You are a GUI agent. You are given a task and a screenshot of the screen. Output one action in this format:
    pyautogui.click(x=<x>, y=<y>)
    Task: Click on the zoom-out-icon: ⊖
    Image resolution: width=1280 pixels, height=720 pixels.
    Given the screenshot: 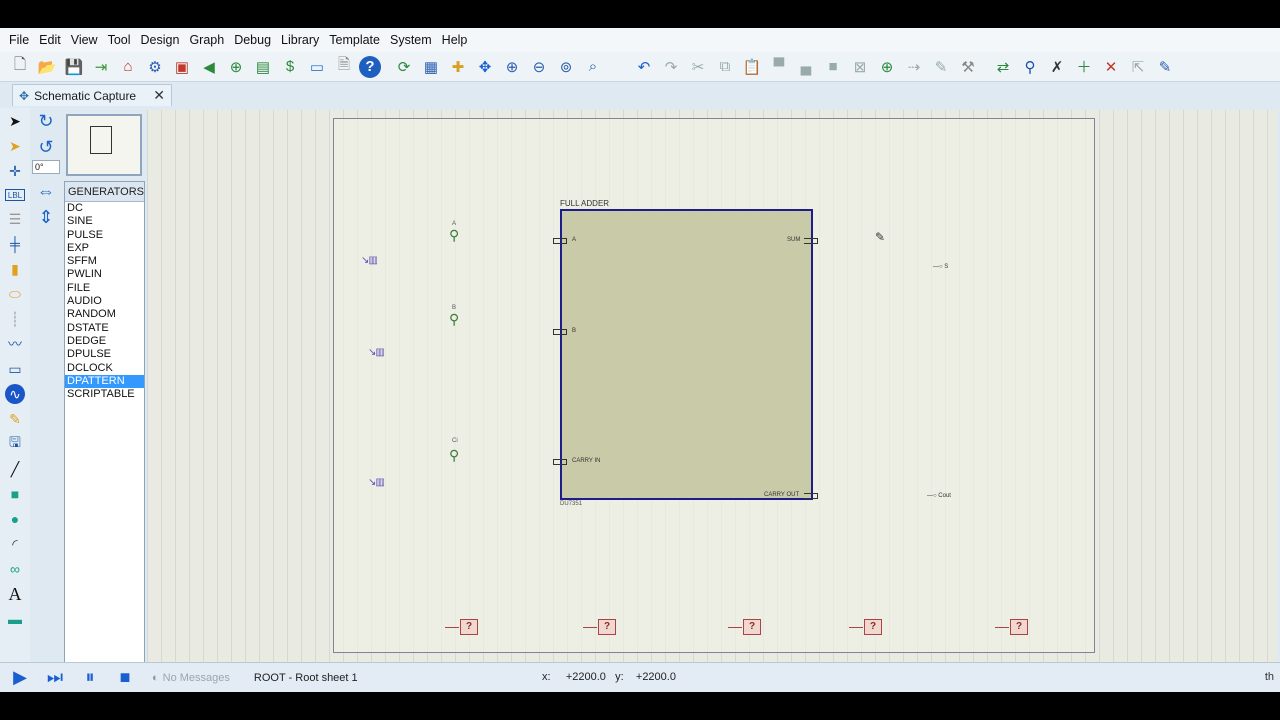 What is the action you would take?
    pyautogui.click(x=539, y=67)
    